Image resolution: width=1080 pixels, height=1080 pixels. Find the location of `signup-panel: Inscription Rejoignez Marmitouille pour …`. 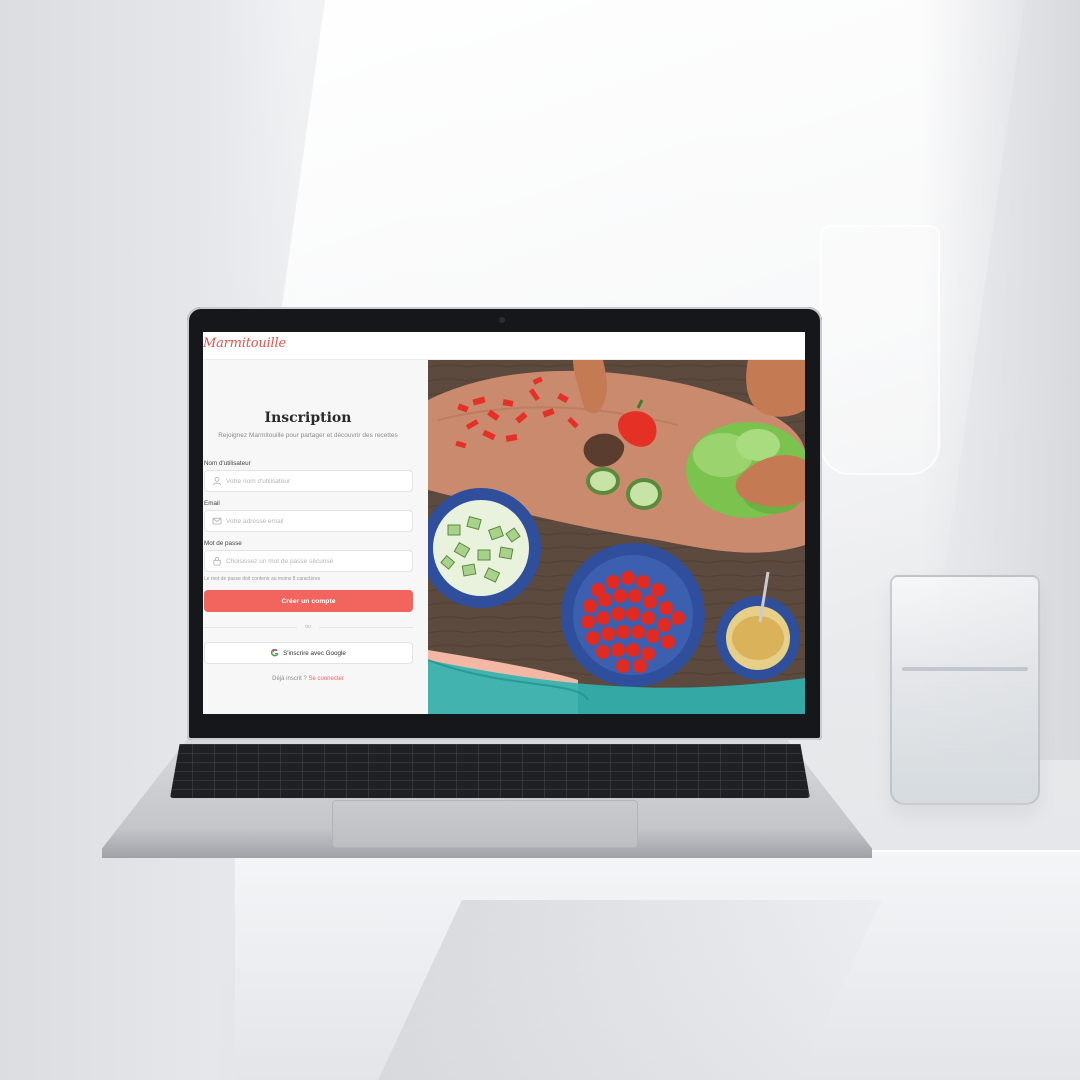

signup-panel: Inscription Rejoignez Marmitouille pour … is located at coordinates (315, 537).